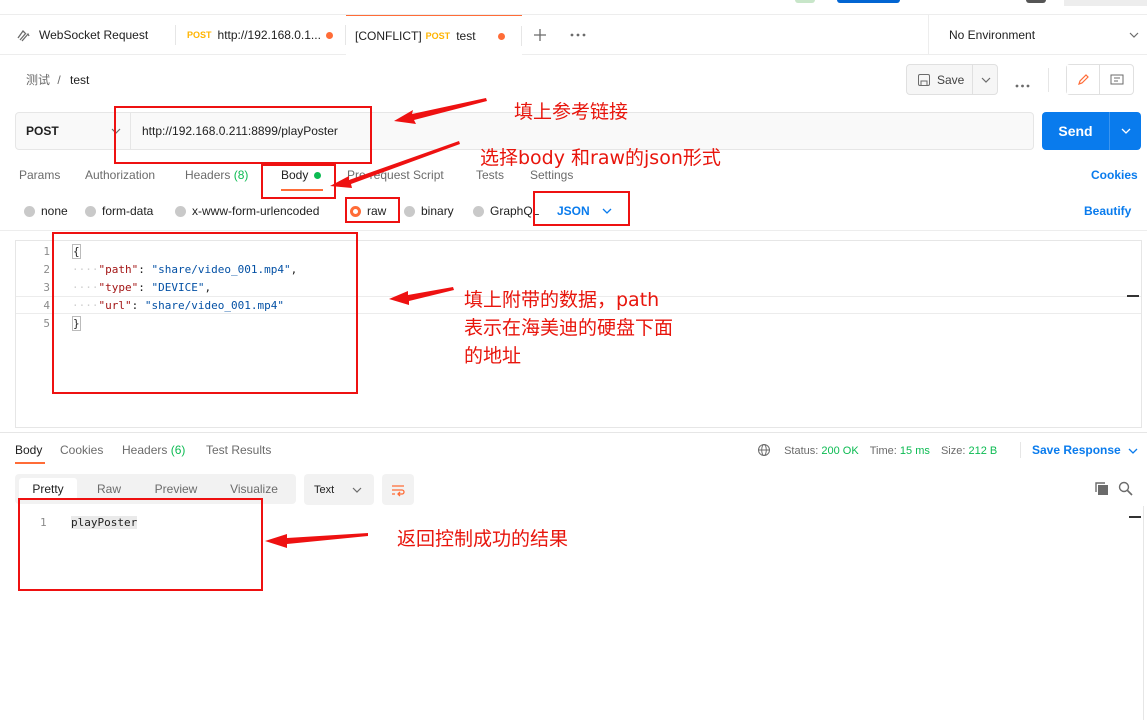 This screenshot has width=1147, height=720. I want to click on send-options-button, so click(1125, 131).